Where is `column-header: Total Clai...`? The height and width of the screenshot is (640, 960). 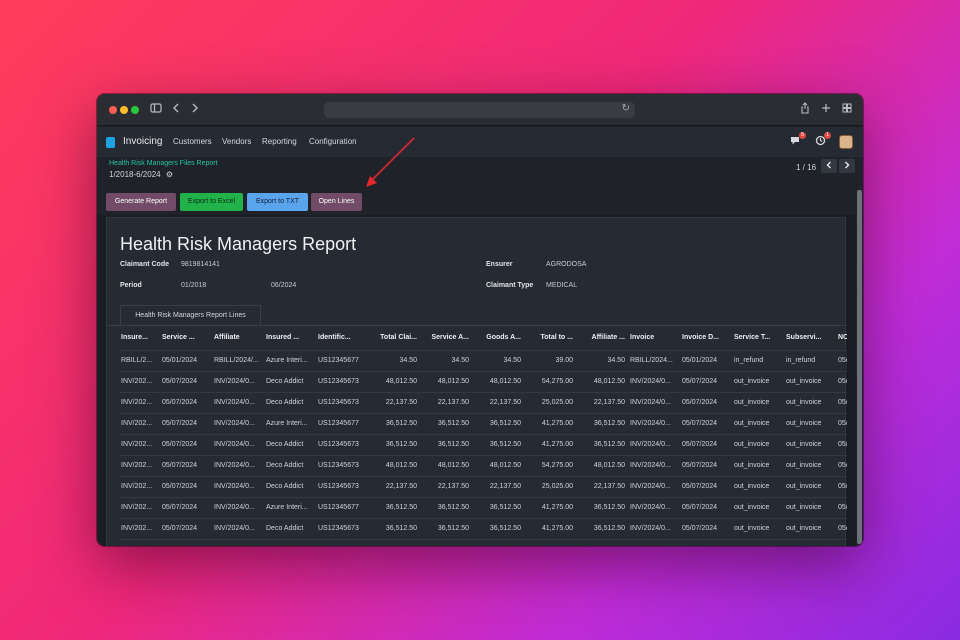
column-header: Total Clai... is located at coordinates (395, 338).